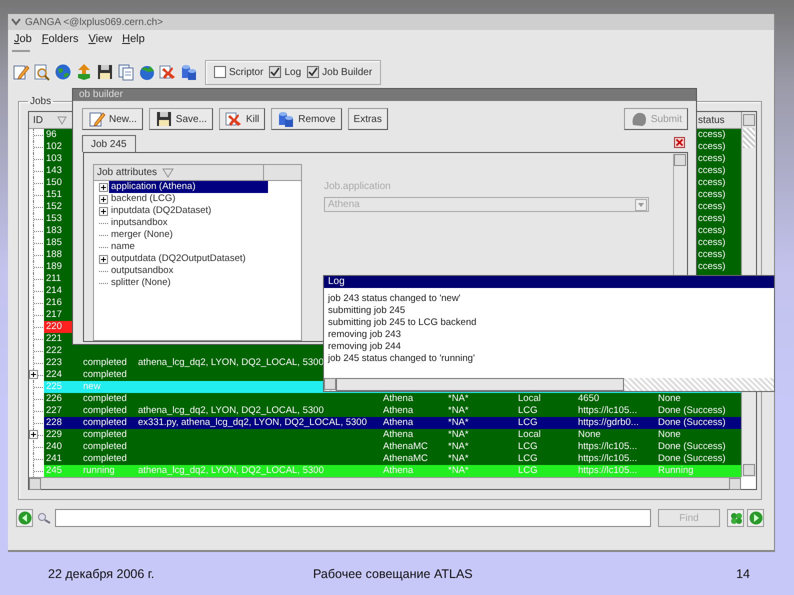 This screenshot has width=794, height=595. What do you see at coordinates (743, 573) in the screenshot?
I see `page-number: 14` at bounding box center [743, 573].